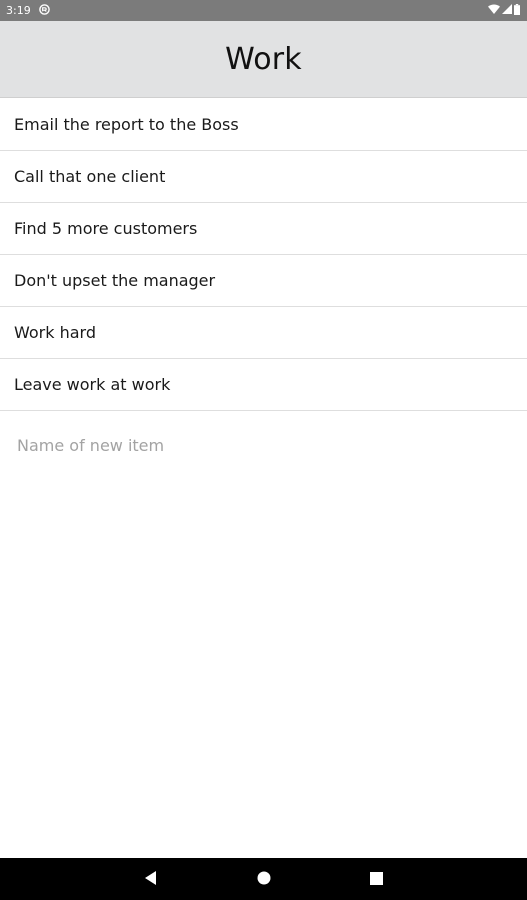 This screenshot has height=900, width=527. Describe the element at coordinates (55, 332) in the screenshot. I see `list-item-label: Work hard` at that location.